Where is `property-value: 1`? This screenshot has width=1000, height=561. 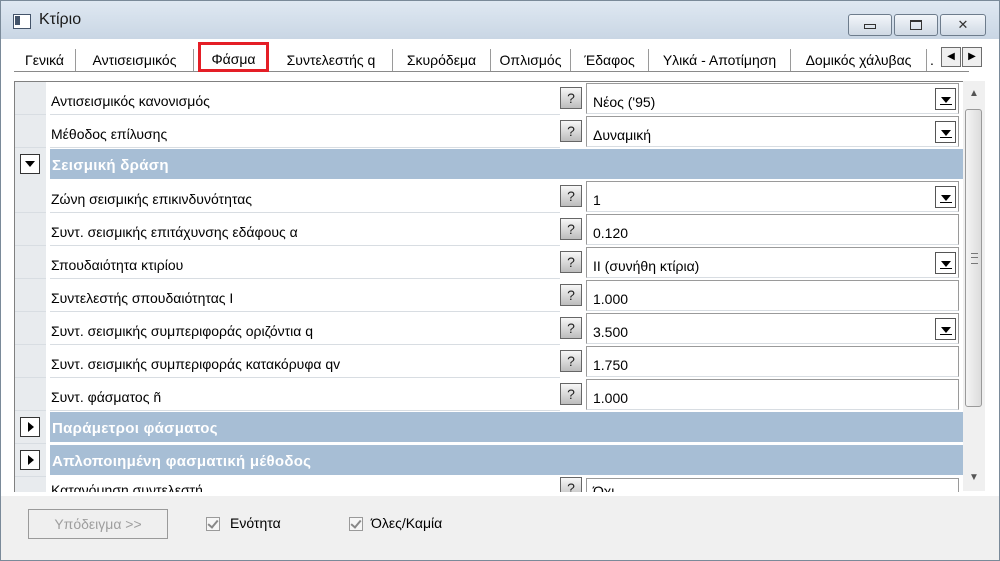
property-value: 1 is located at coordinates (597, 200).